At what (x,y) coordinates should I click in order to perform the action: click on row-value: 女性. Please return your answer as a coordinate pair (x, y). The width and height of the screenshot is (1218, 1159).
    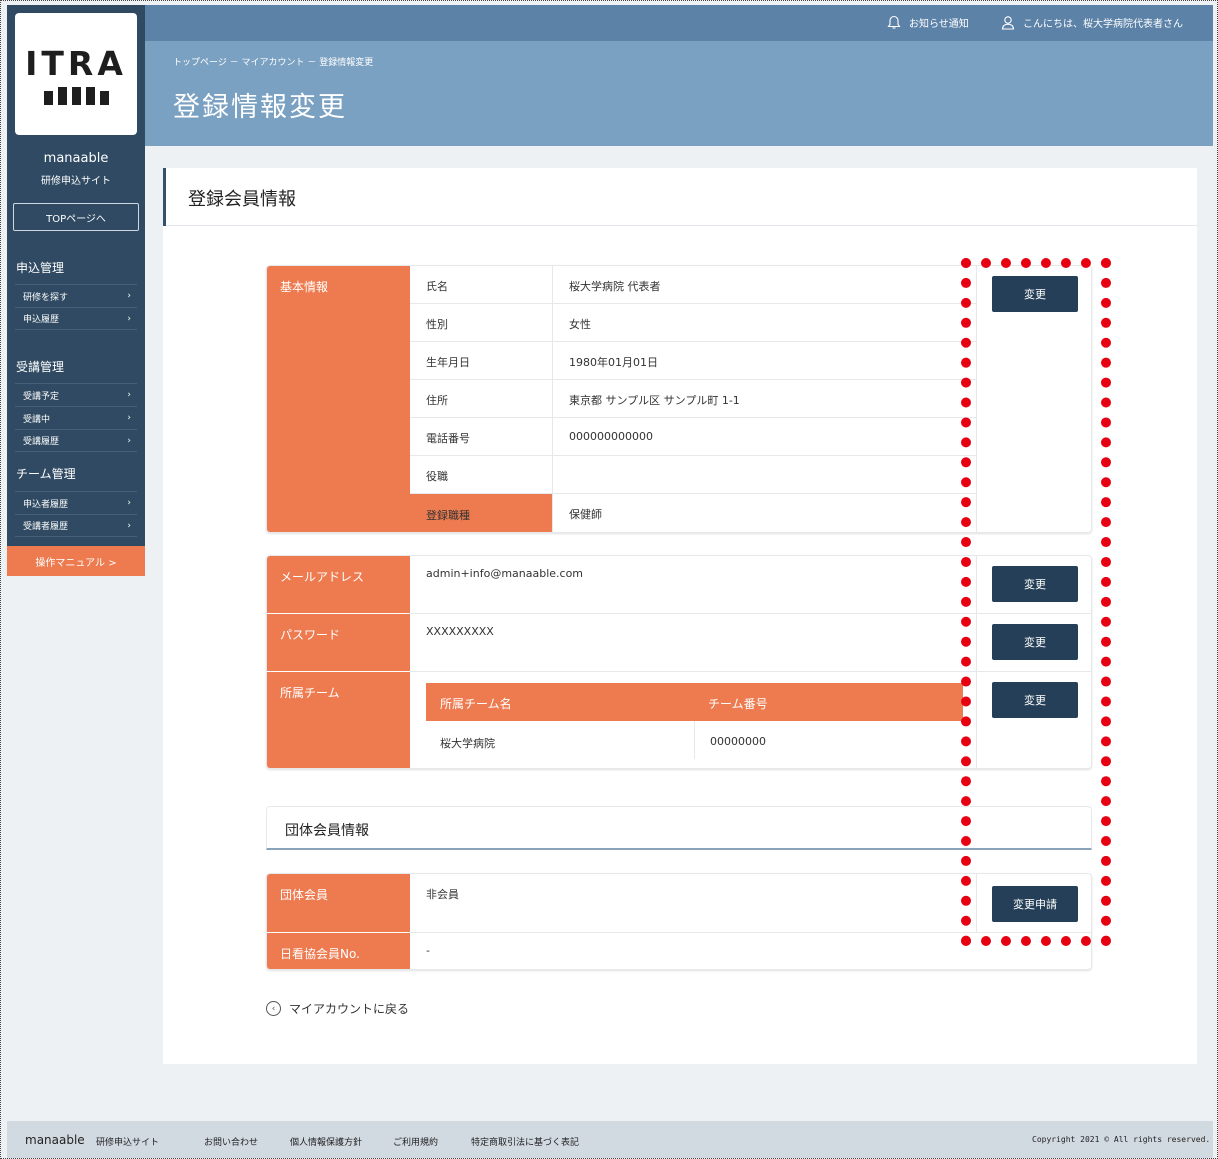
    Looking at the image, I should click on (580, 324).